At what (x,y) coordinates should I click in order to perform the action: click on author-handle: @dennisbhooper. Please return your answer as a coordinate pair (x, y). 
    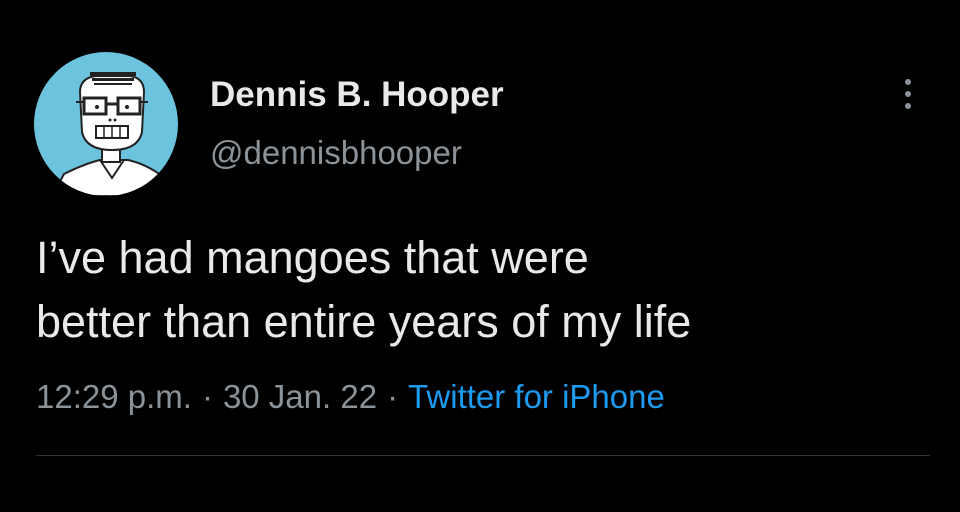
    Looking at the image, I should click on (336, 153).